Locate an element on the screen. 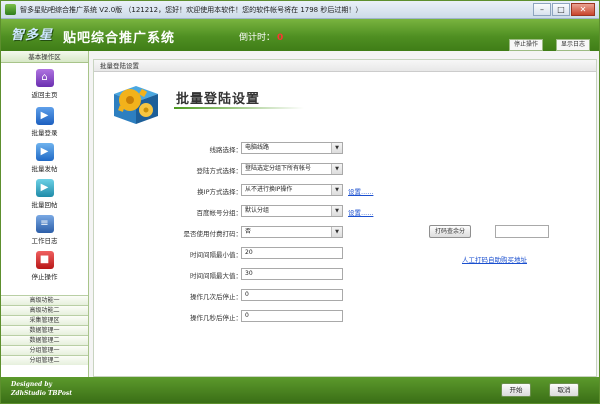 The width and height of the screenshot is (600, 404). sidebar-item-home: ⌂ 返回主页 is located at coordinates (44, 87).